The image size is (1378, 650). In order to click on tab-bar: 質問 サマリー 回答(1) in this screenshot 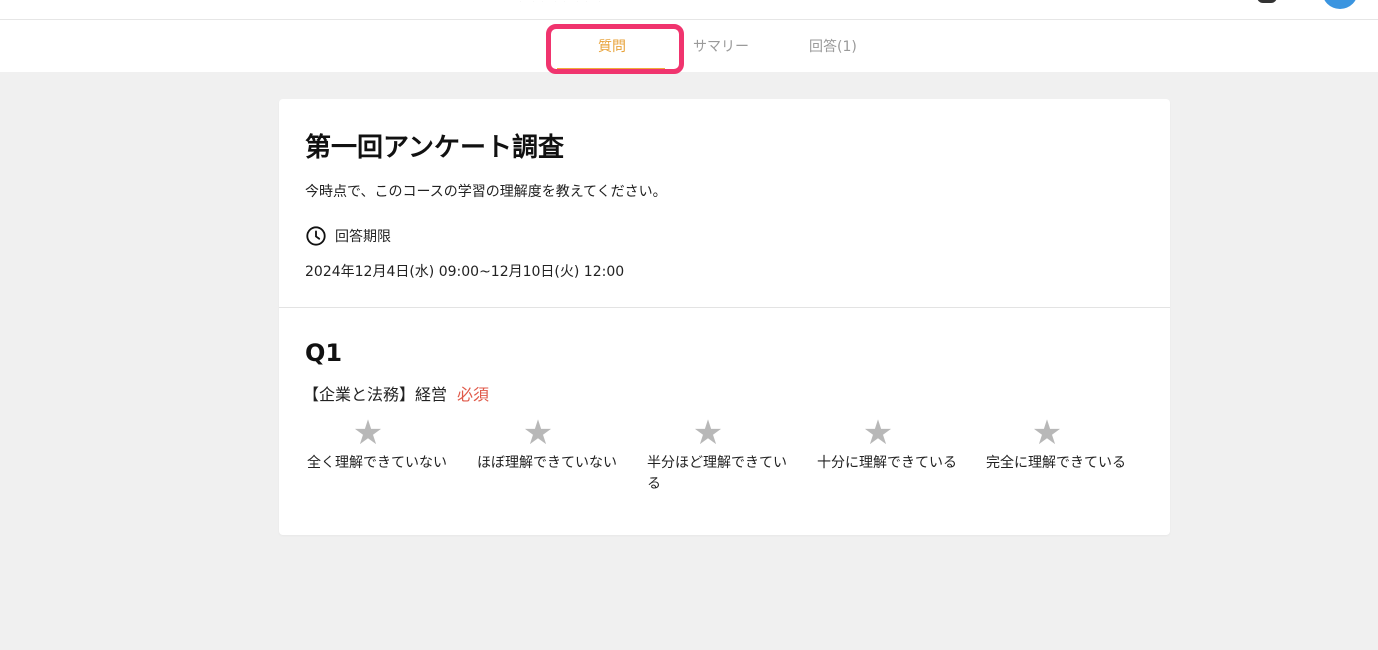, I will do `click(689, 46)`.